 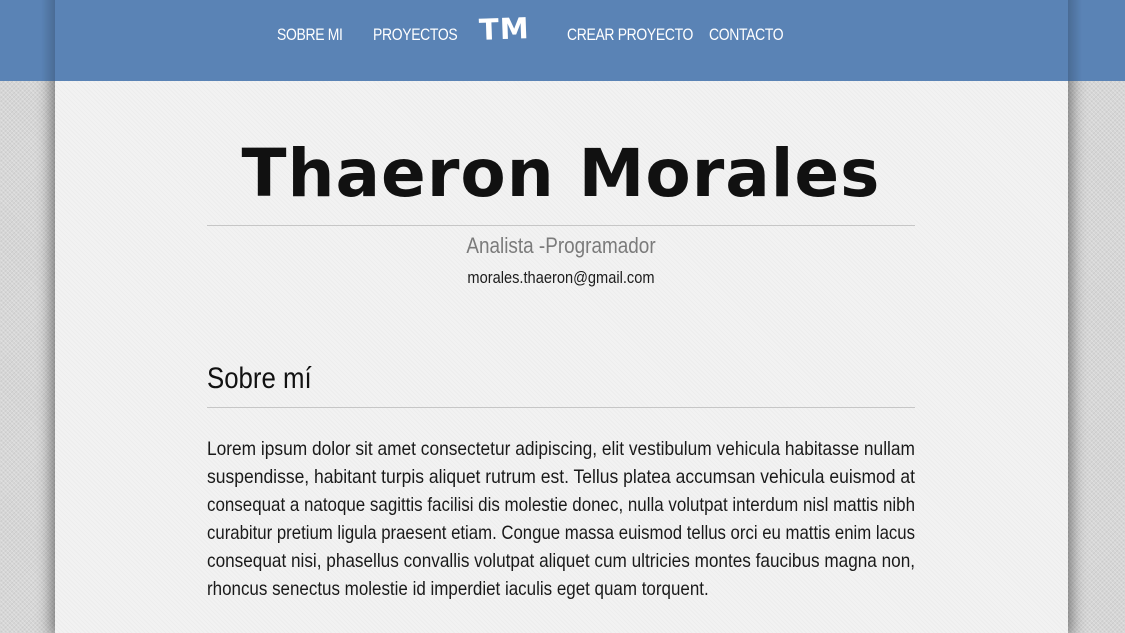 I want to click on nav-contacto: CONTACTO, so click(x=746, y=35).